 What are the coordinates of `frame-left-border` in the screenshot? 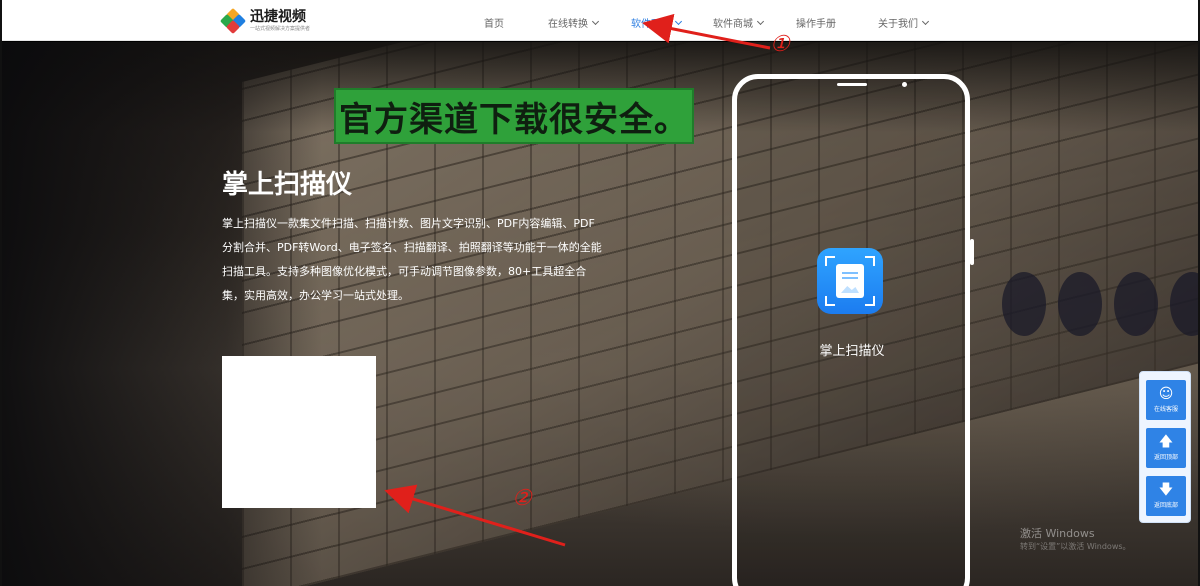 It's located at (1, 293).